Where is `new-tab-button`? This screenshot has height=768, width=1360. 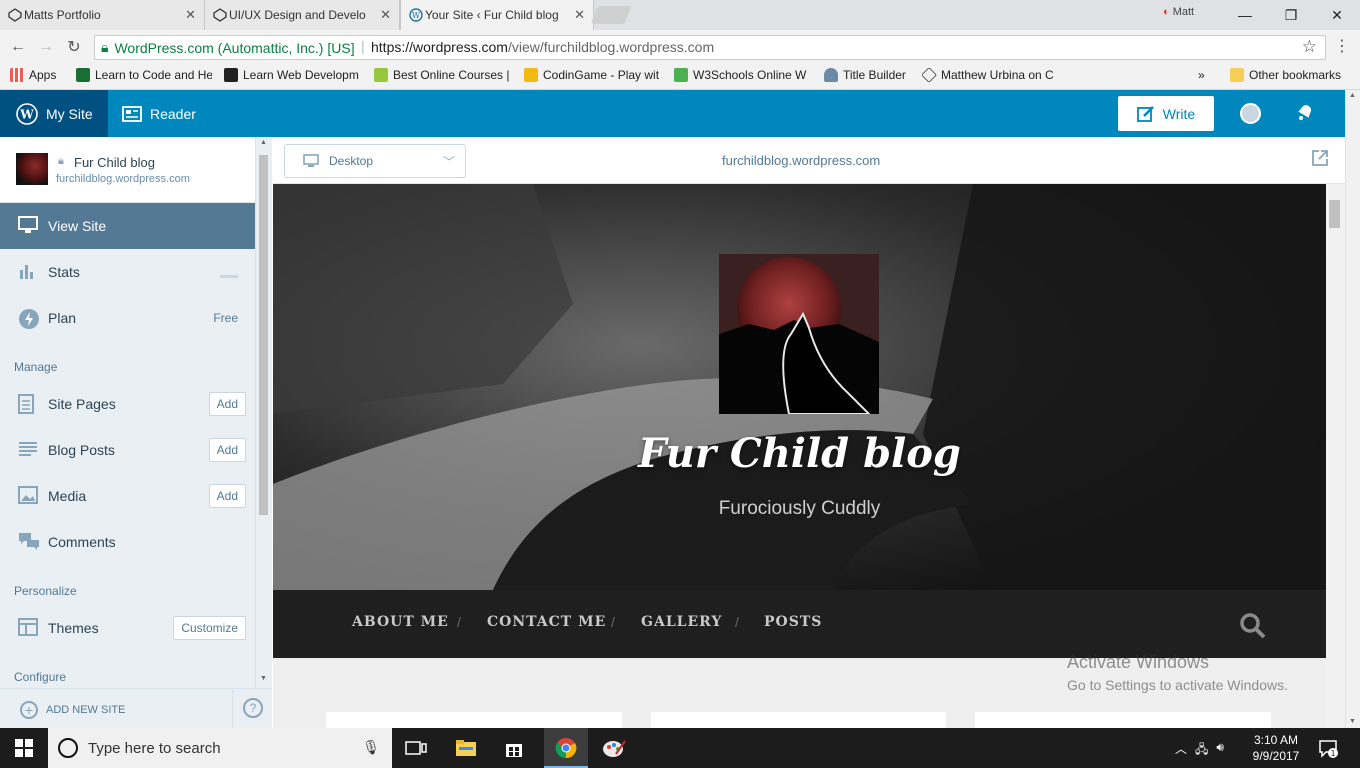
new-tab-button is located at coordinates (611, 15).